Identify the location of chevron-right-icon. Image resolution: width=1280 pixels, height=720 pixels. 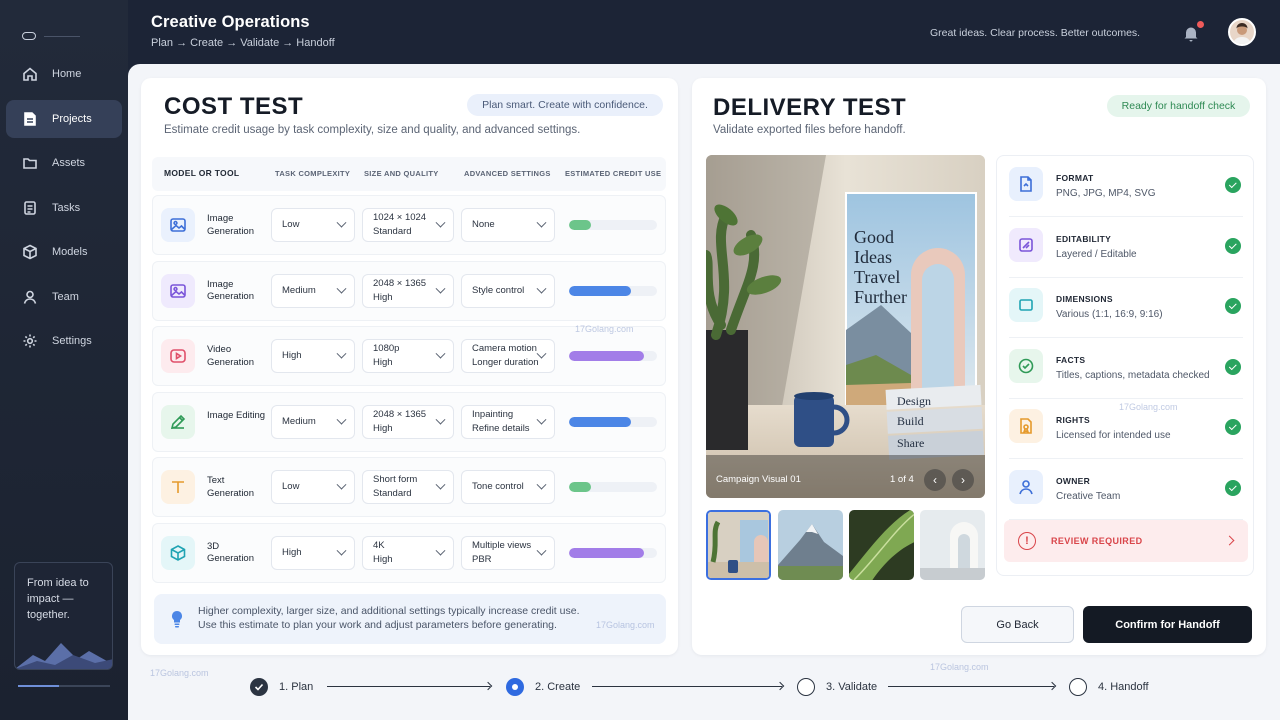
(1229, 540).